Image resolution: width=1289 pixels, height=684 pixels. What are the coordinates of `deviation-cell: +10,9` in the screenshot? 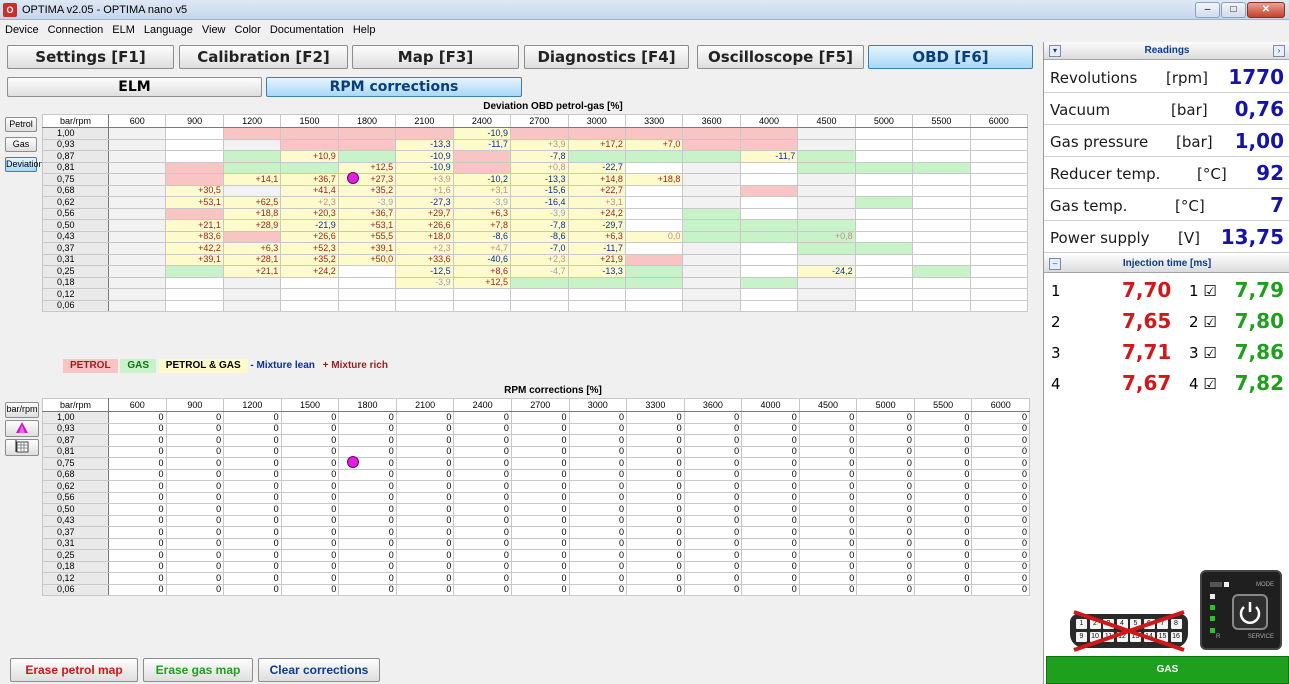 It's located at (309, 156).